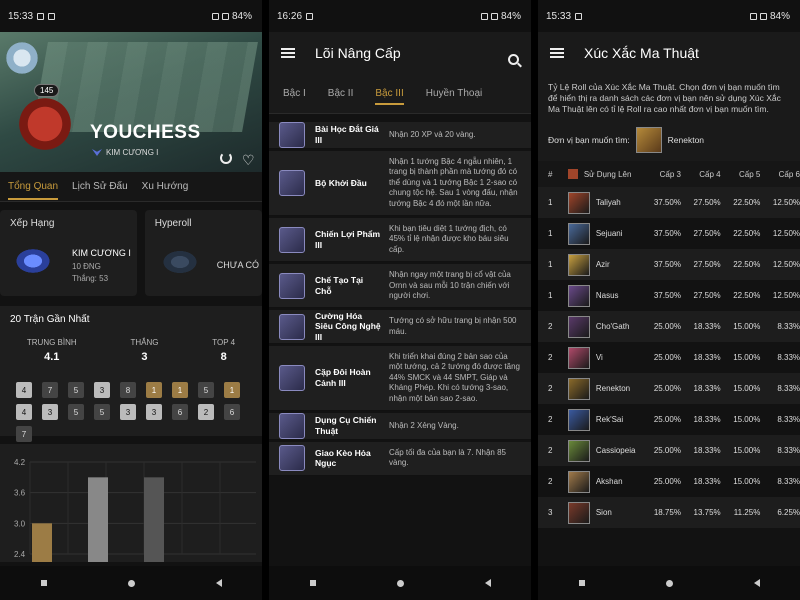 The height and width of the screenshot is (600, 800). What do you see at coordinates (669, 451) in the screenshot?
I see `table-row: 2 Cassiopeia 25.00% 18.33% 15.00% 8.33%` at bounding box center [669, 451].